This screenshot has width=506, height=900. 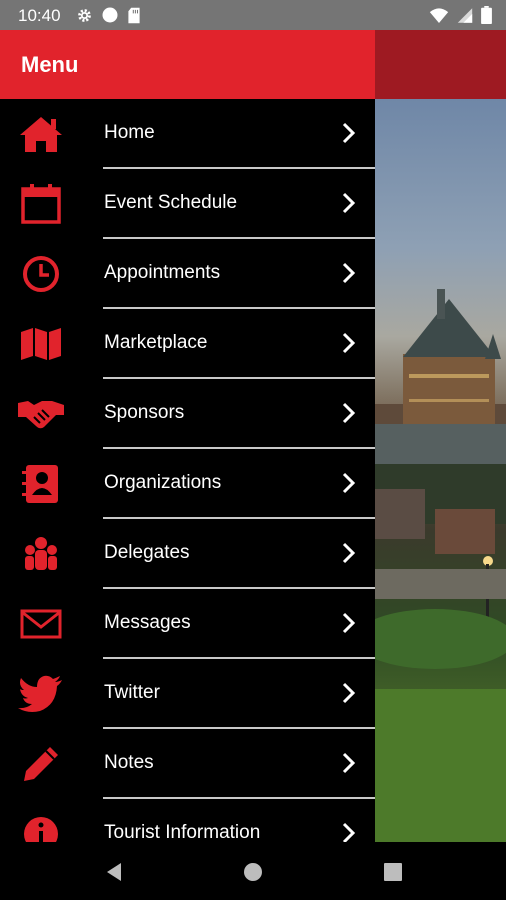 I want to click on home-button, so click(x=253, y=872).